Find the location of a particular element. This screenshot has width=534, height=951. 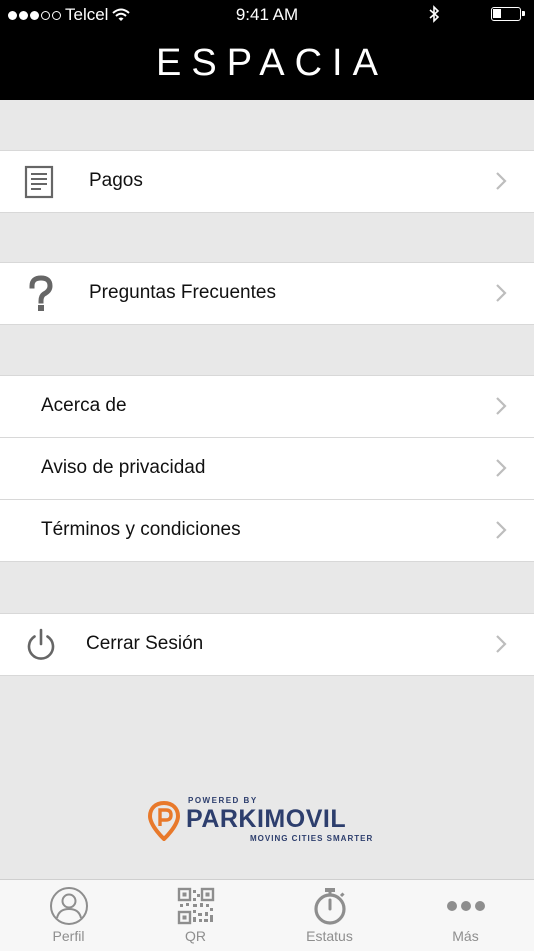

powered-by-text: POWERED BY is located at coordinates (223, 800).